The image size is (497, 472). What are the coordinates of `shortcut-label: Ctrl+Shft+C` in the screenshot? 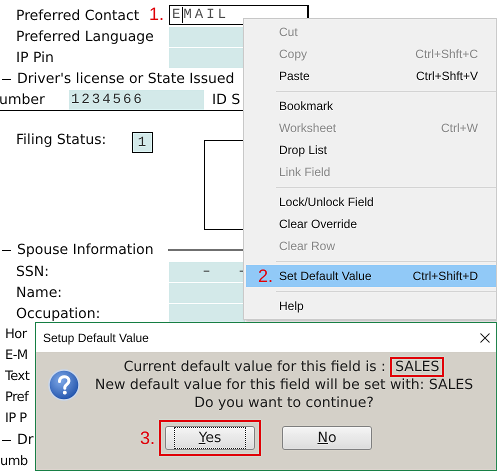 It's located at (446, 54).